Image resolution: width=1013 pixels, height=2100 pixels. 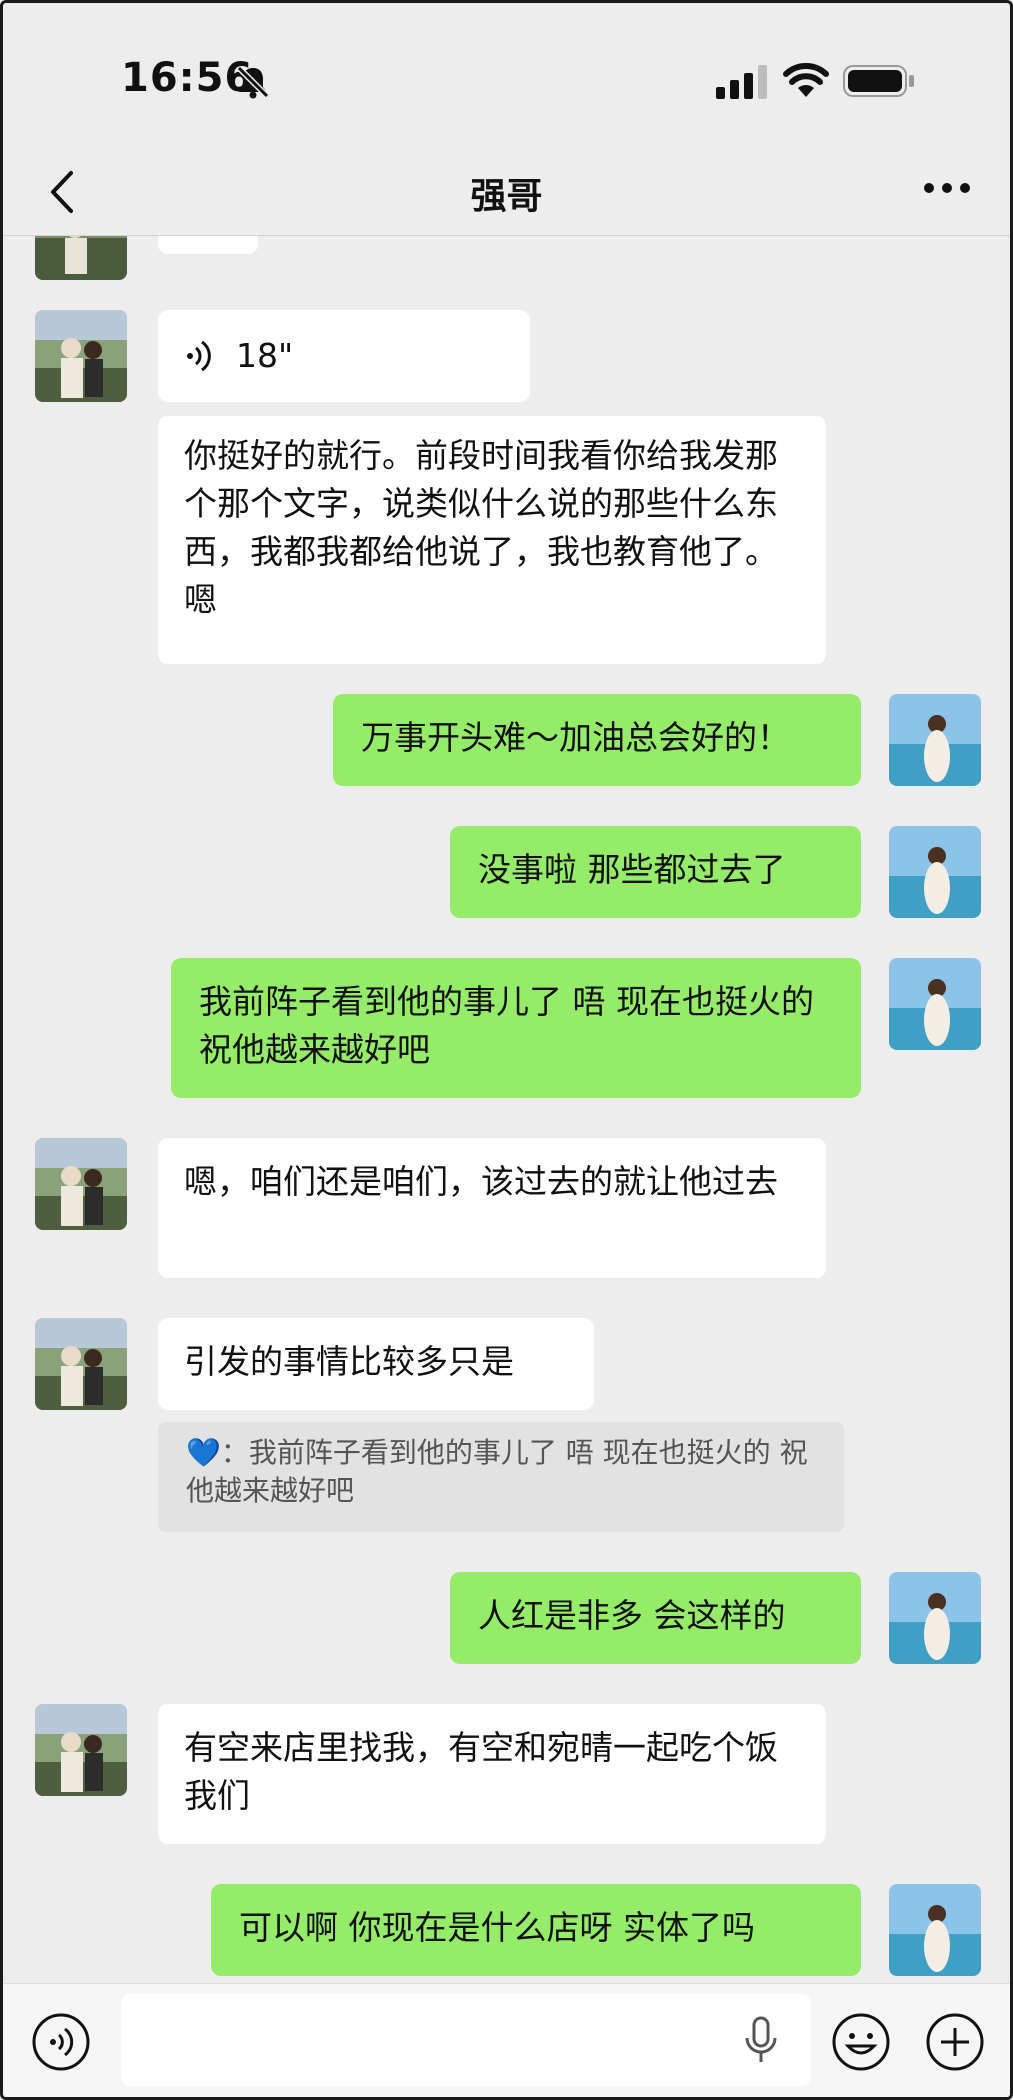 I want to click on mic-icon, so click(x=761, y=2041).